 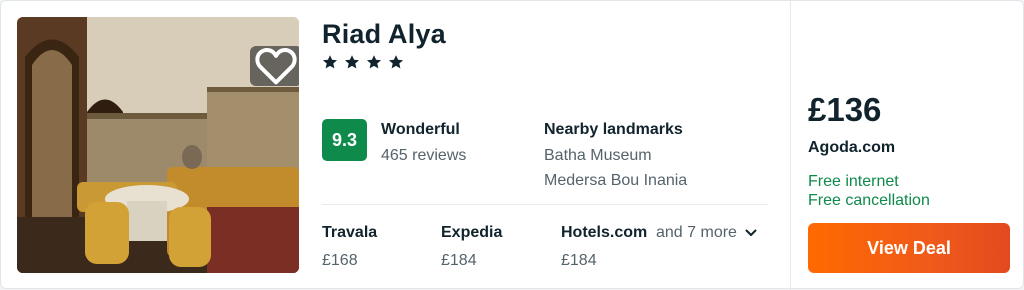 I want to click on section-divider, so click(x=545, y=204).